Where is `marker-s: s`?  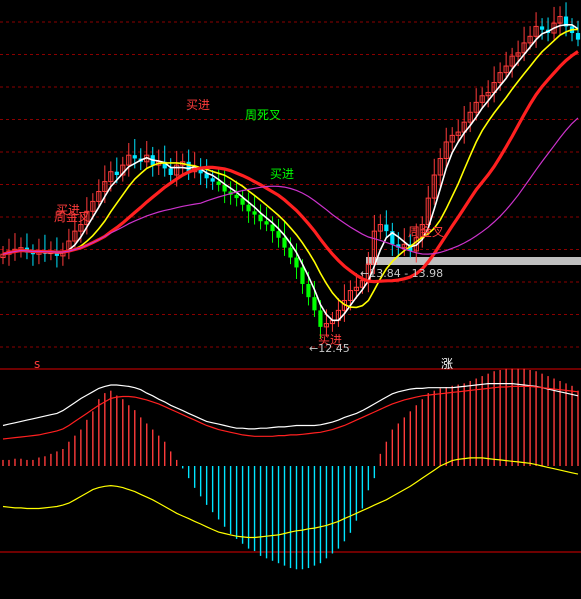 marker-s: s is located at coordinates (37, 364).